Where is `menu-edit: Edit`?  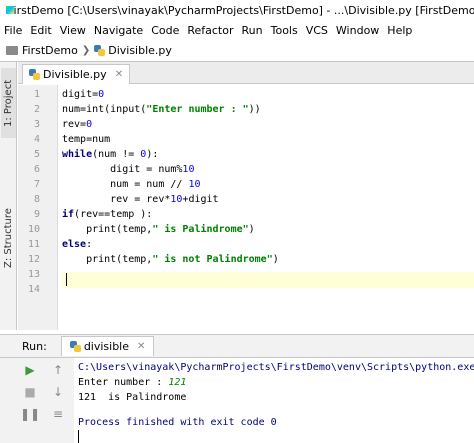 menu-edit: Edit is located at coordinates (40, 30).